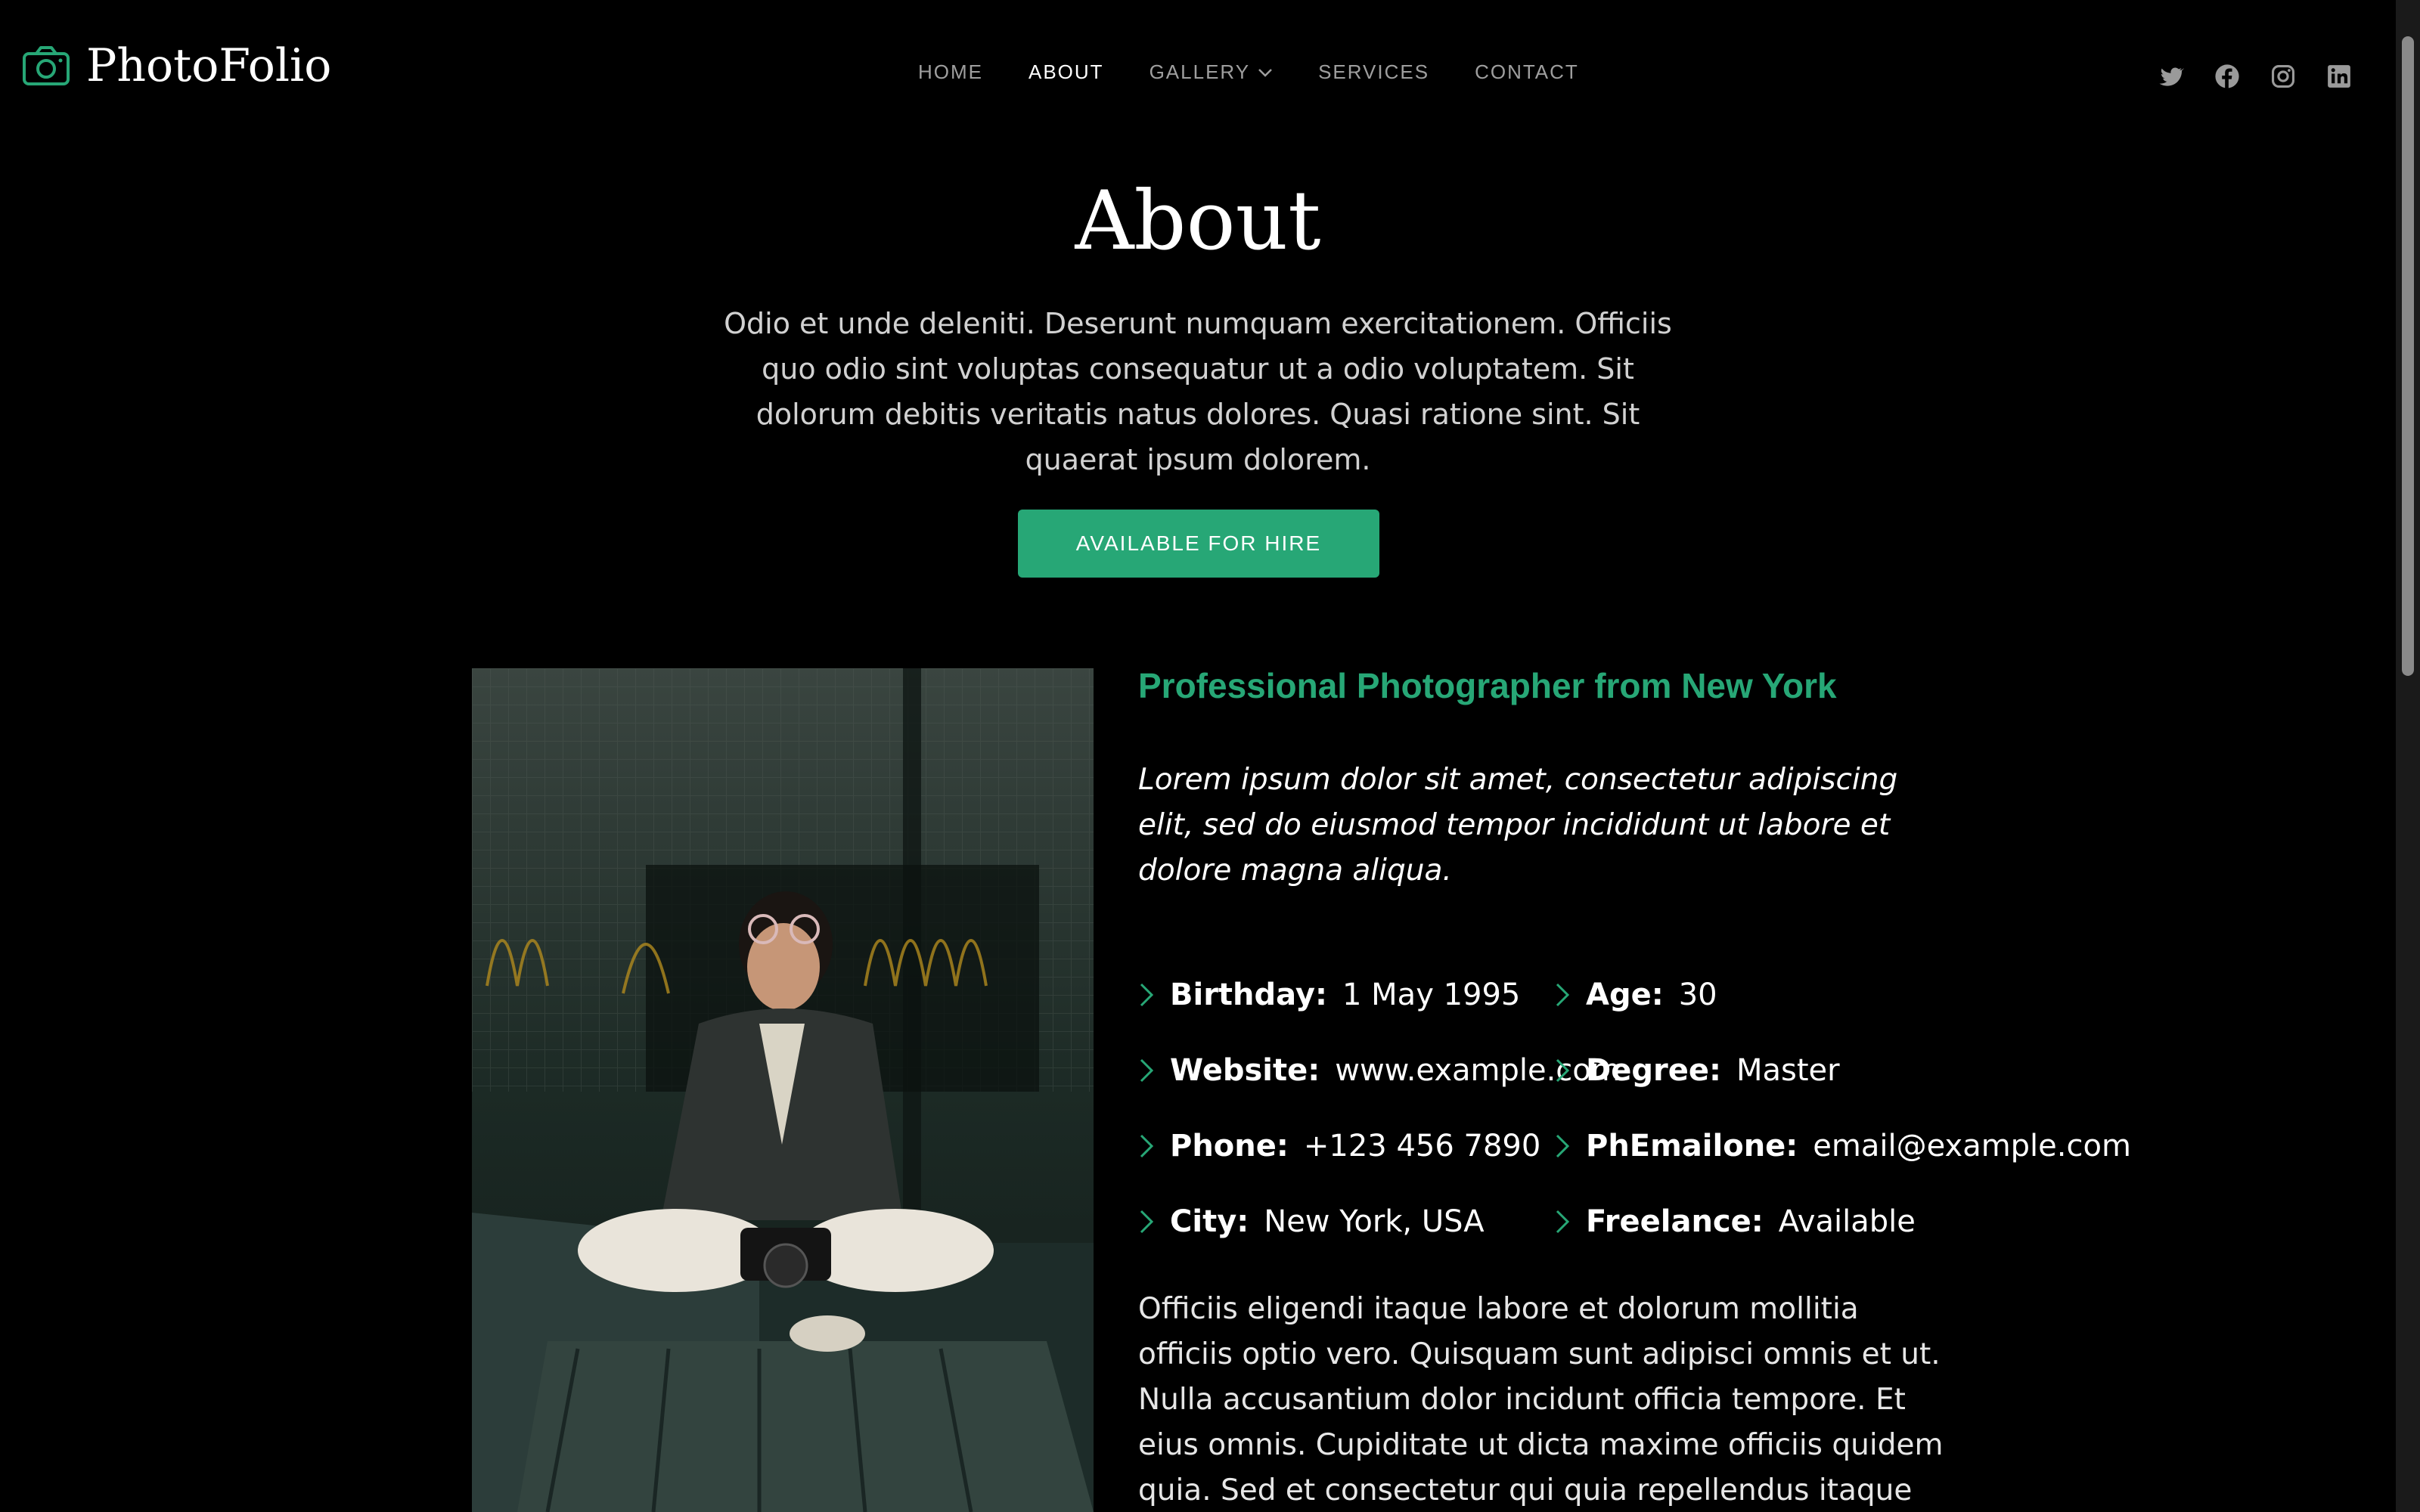 The width and height of the screenshot is (2420, 1512). Describe the element at coordinates (1265, 72) in the screenshot. I see `chevron-down-icon` at that location.